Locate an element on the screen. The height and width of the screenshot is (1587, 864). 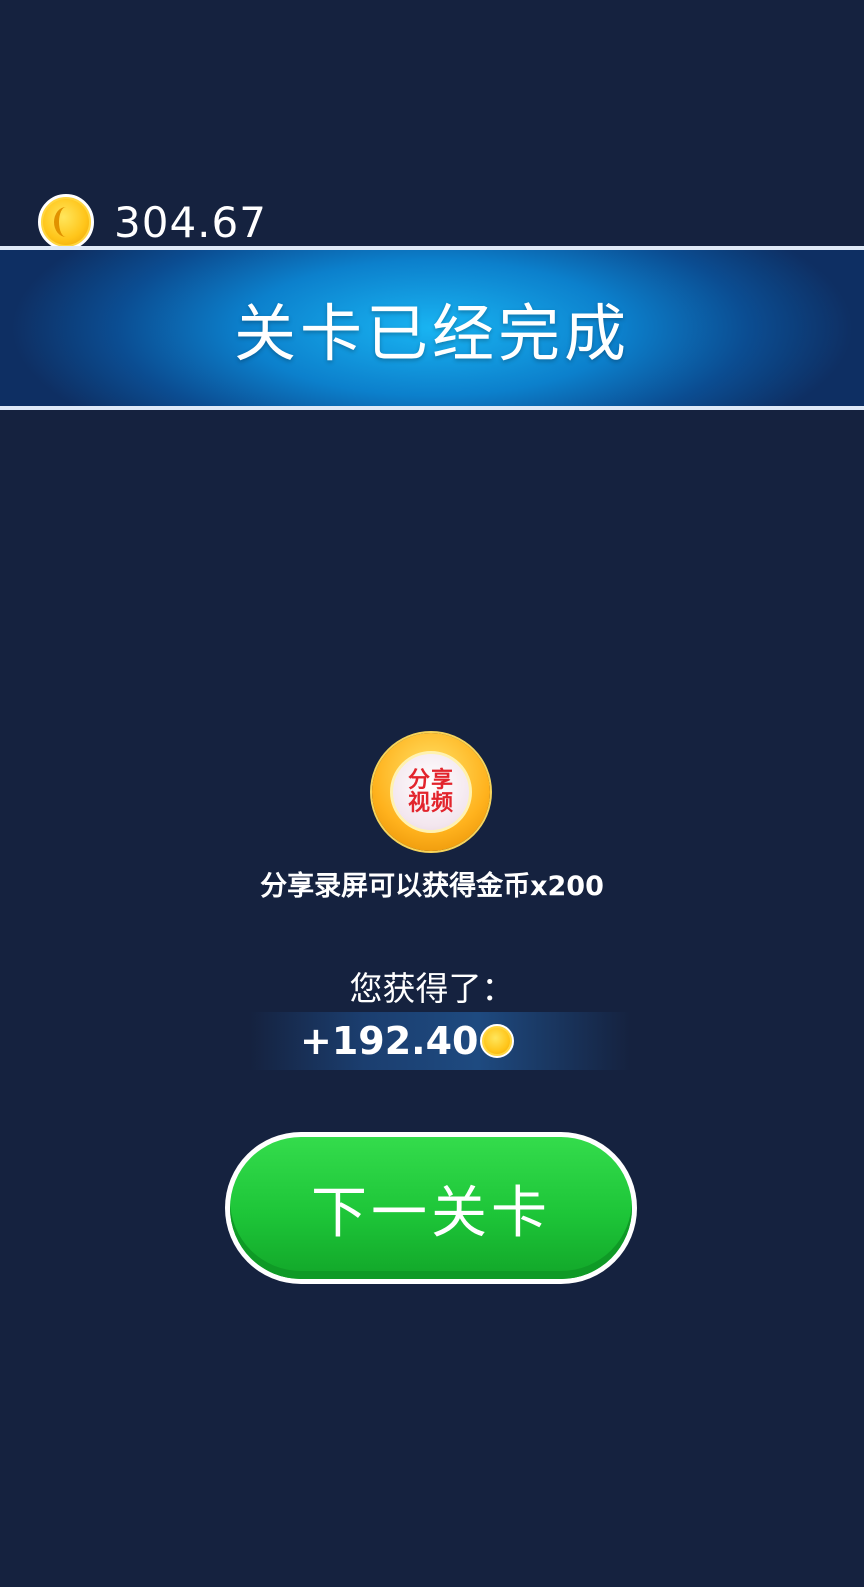
coin-balance-value: 304.67 is located at coordinates (190, 222).